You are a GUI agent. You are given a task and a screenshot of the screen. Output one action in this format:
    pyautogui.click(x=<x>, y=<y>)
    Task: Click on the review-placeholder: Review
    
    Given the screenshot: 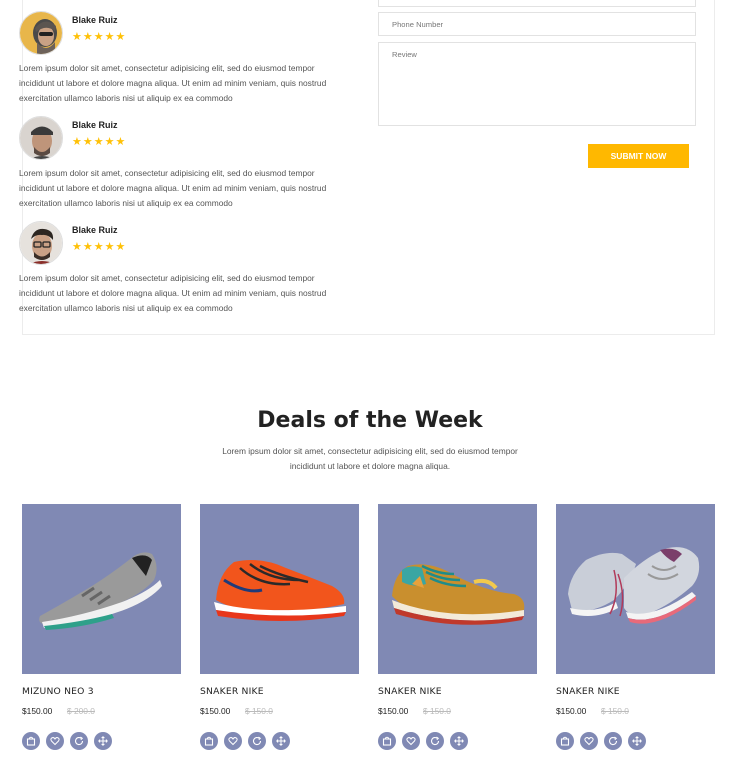 What is the action you would take?
    pyautogui.click(x=404, y=54)
    